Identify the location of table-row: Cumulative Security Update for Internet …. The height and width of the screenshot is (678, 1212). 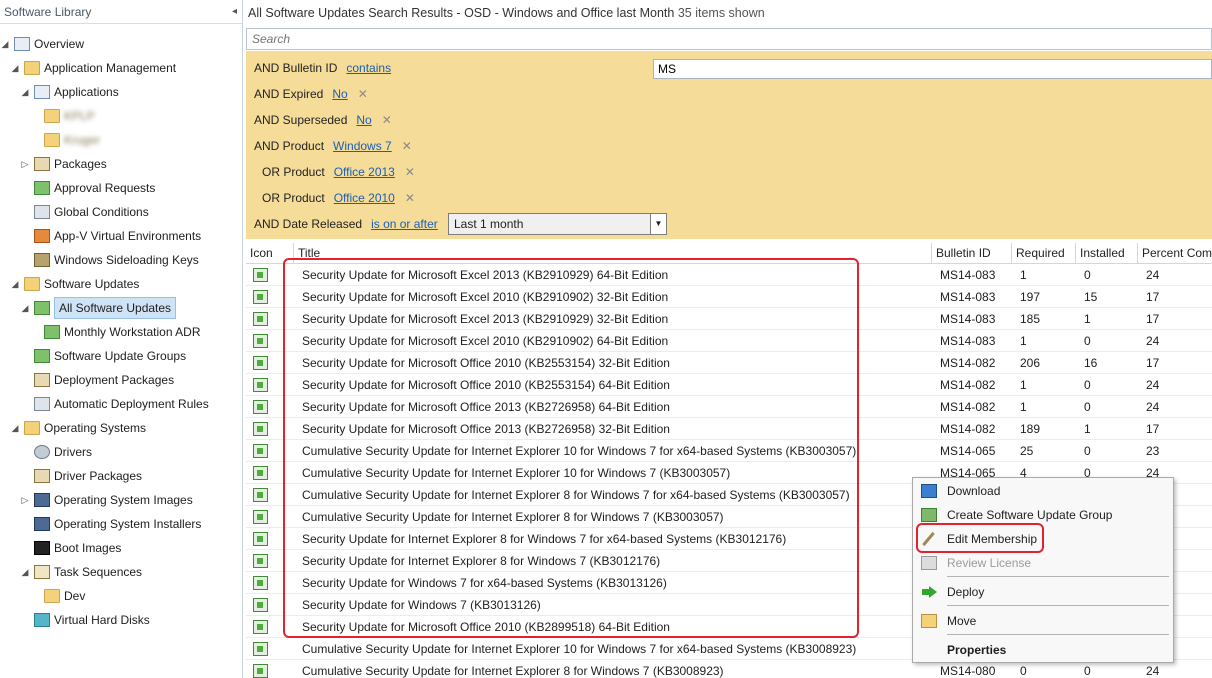
(729, 451).